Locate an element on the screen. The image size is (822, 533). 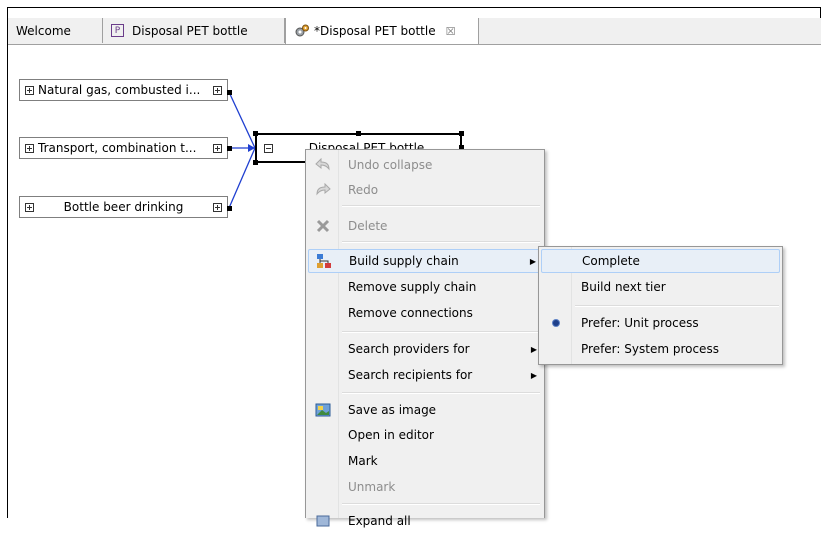
submenu-item-prefer-unit-process: Prefer: Unit process is located at coordinates (660, 323).